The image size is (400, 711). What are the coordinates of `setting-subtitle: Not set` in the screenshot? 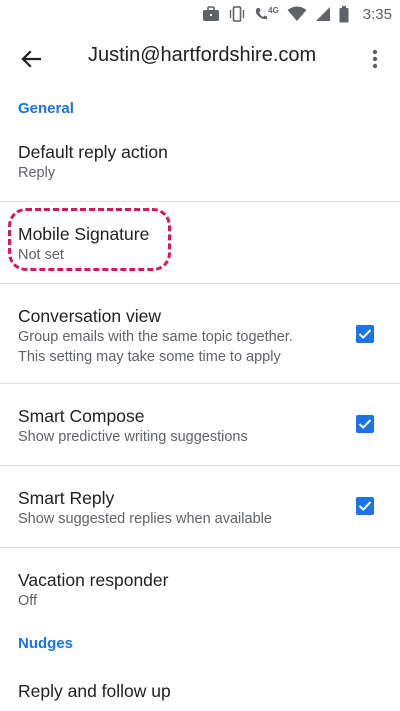 It's located at (41, 255).